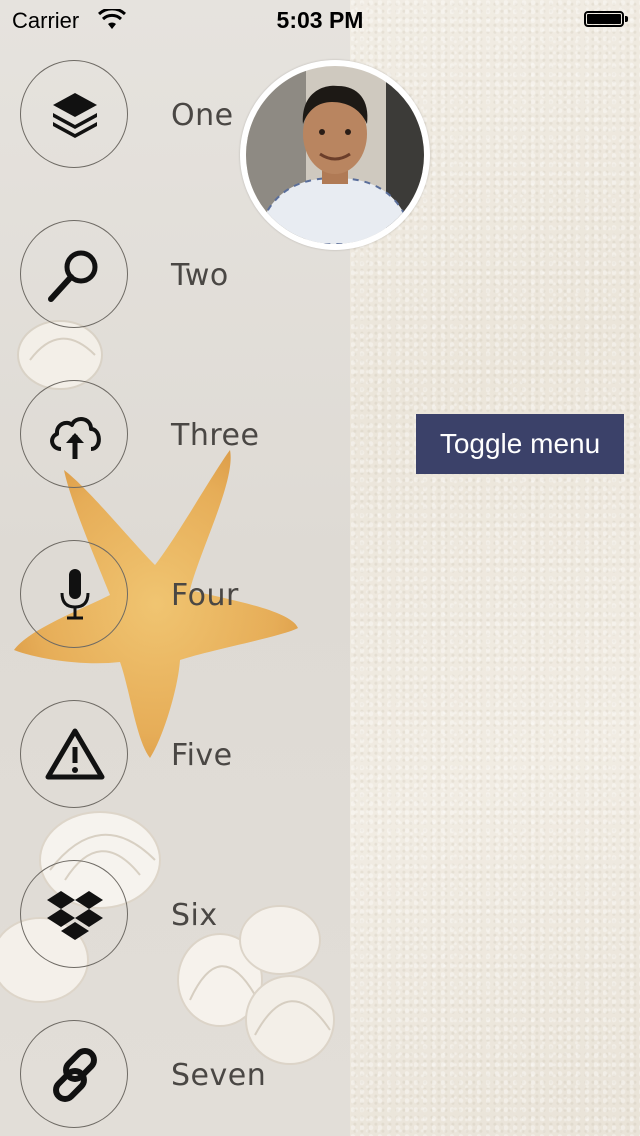 The height and width of the screenshot is (1136, 640). I want to click on clock: 5:03 PM, so click(320, 20).